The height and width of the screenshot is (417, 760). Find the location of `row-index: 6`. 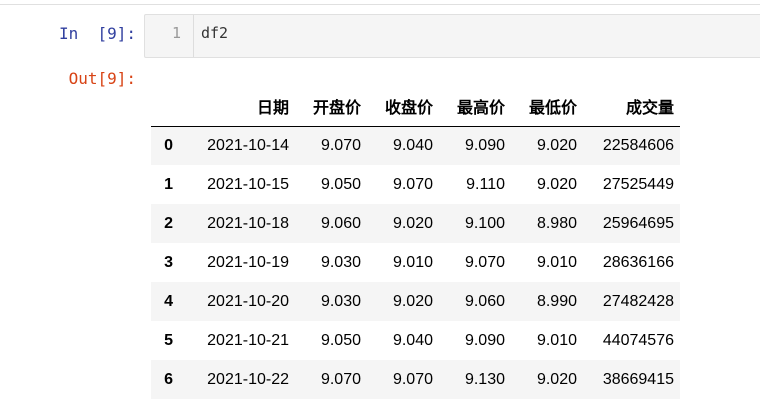

row-index: 6 is located at coordinates (168, 379).